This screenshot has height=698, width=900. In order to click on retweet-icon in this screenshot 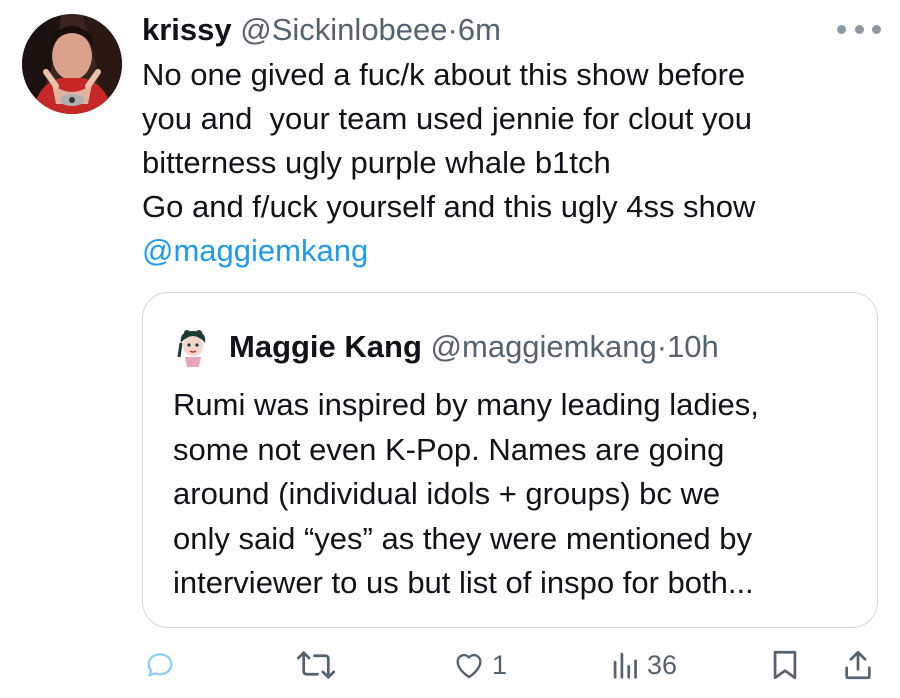, I will do `click(316, 665)`.